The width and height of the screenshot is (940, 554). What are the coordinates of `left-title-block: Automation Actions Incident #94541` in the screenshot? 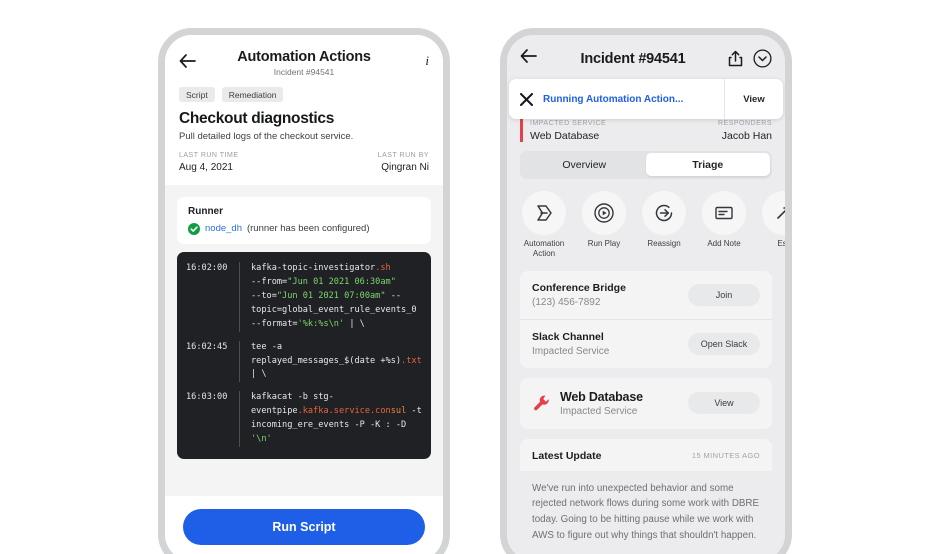 It's located at (304, 63).